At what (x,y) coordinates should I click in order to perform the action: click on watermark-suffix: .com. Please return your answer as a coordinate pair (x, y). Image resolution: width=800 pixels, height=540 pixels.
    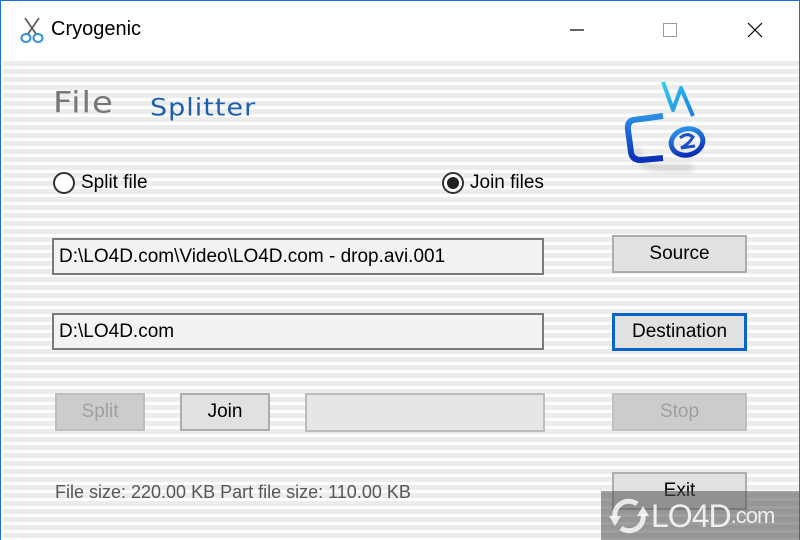
    Looking at the image, I should click on (753, 515).